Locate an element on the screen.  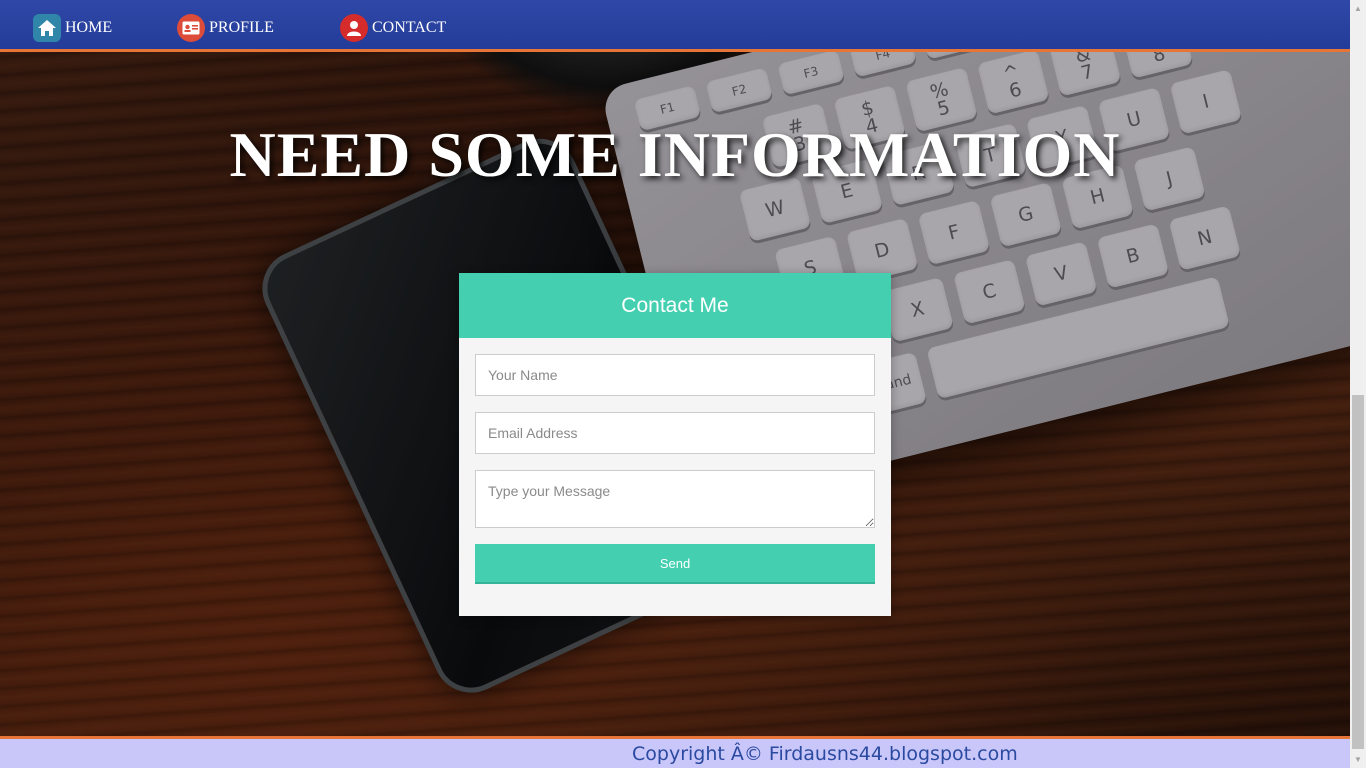
user-icon is located at coordinates (354, 28).